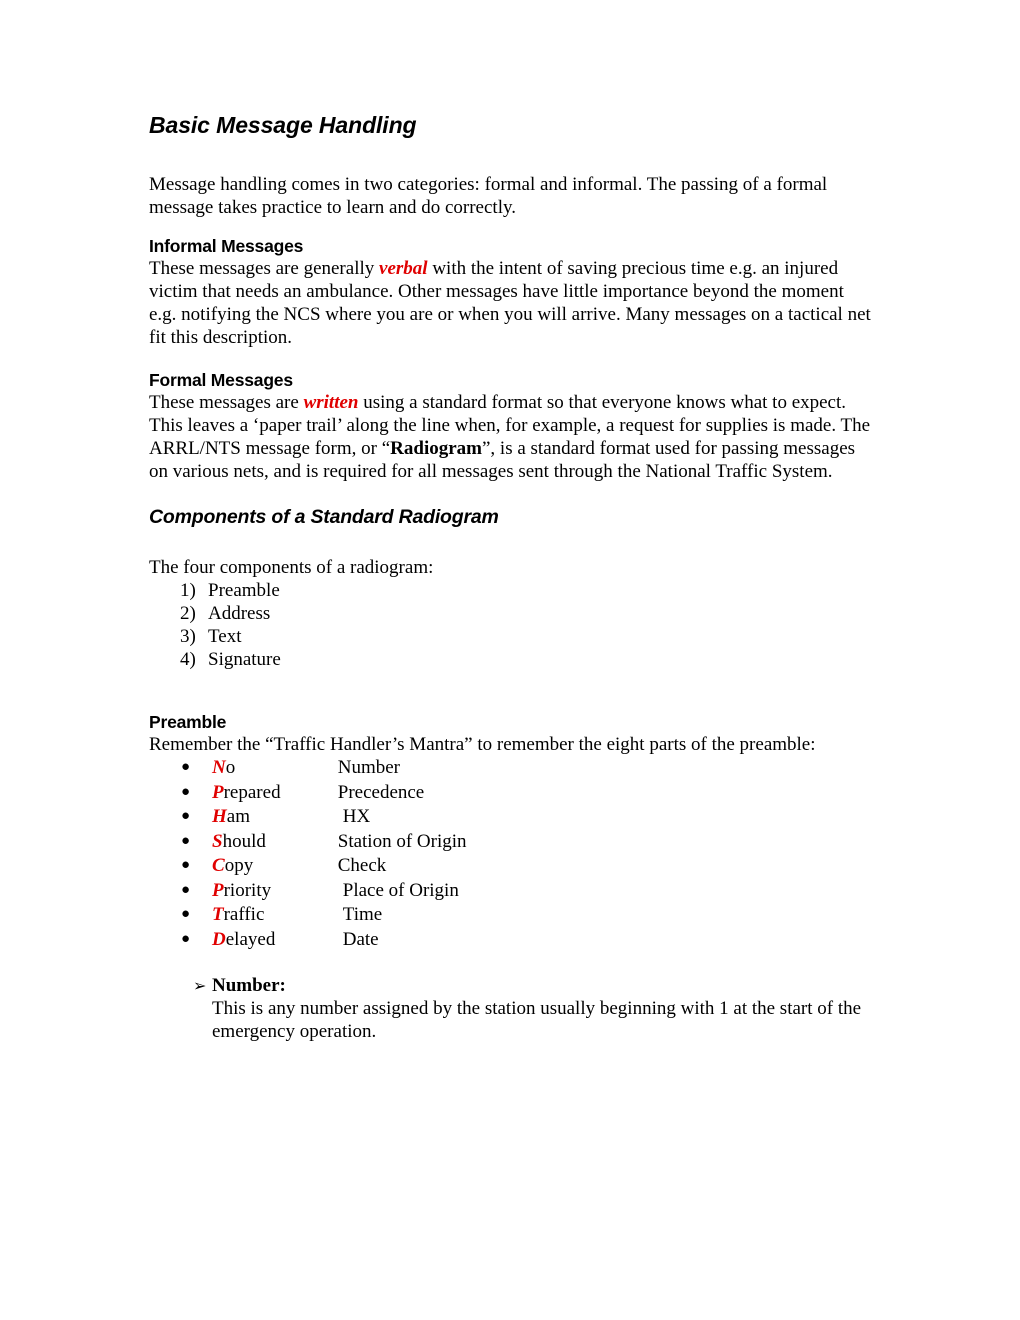 The image size is (1020, 1320). Describe the element at coordinates (510, 817) in the screenshot. I see `list-item: ● Ham HX` at that location.